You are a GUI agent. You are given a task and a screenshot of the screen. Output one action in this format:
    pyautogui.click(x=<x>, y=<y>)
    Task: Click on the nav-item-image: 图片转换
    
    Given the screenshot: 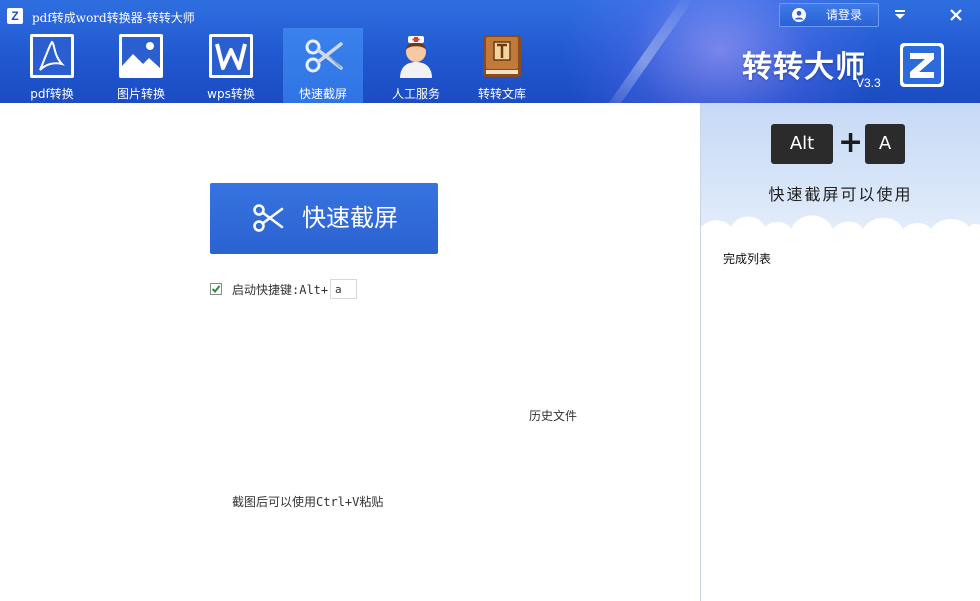 What is the action you would take?
    pyautogui.click(x=141, y=65)
    